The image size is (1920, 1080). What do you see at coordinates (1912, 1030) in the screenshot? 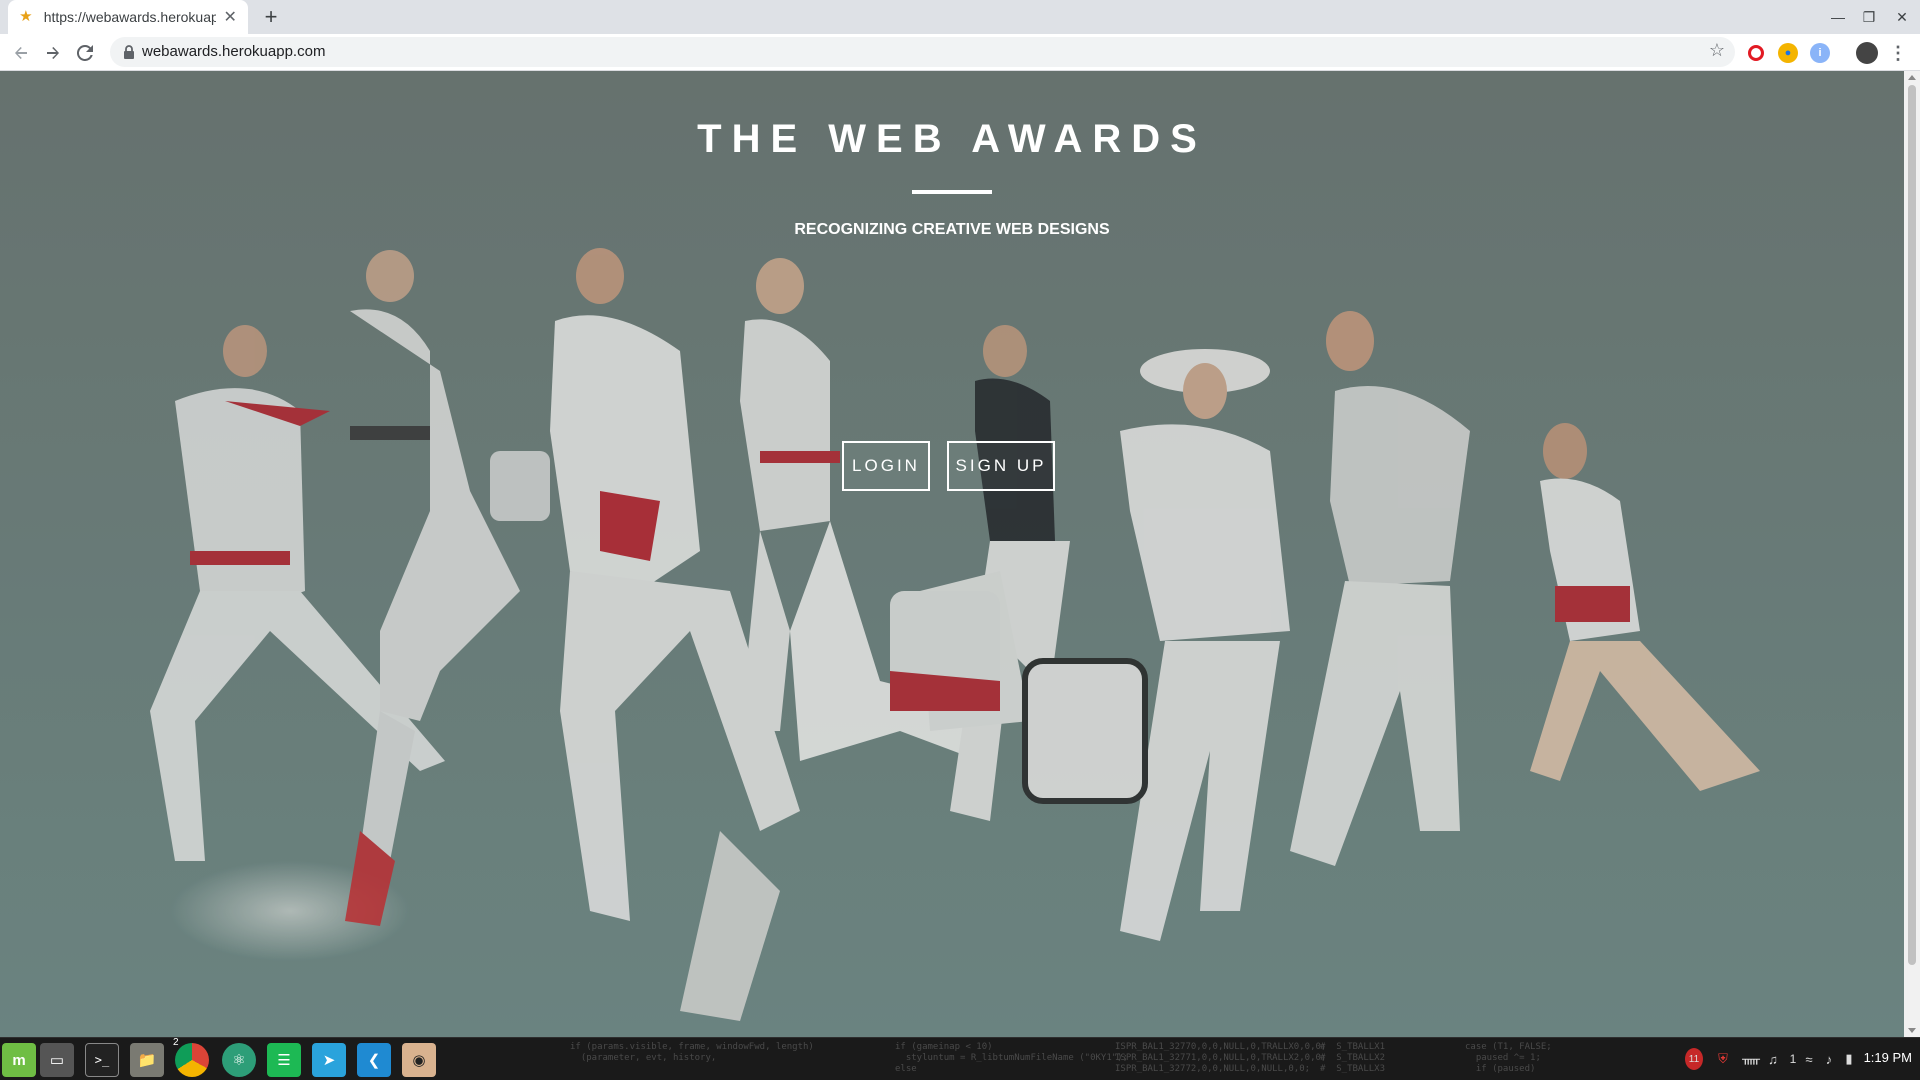
I see `scroll-down-icon` at bounding box center [1912, 1030].